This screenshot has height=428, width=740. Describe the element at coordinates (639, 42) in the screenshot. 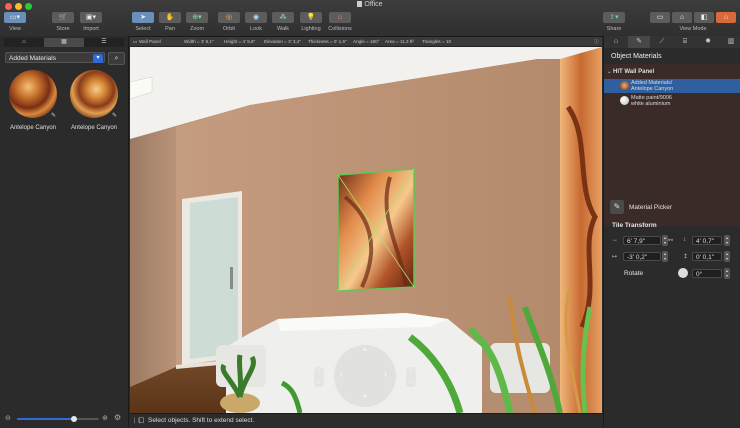

I see `tab-materials: ✎` at that location.